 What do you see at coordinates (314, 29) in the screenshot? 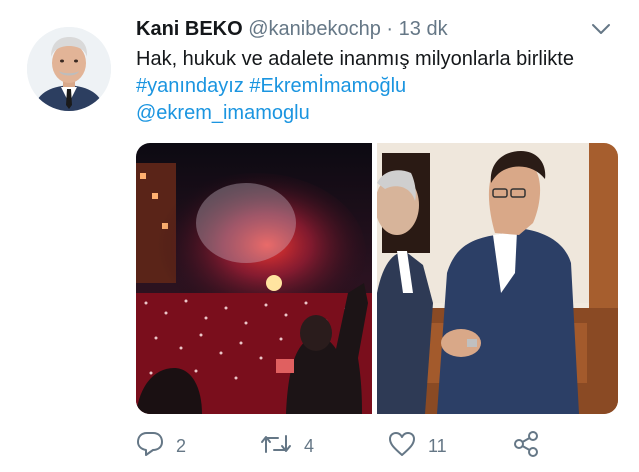
I see `author-handle: @kanibekochp` at bounding box center [314, 29].